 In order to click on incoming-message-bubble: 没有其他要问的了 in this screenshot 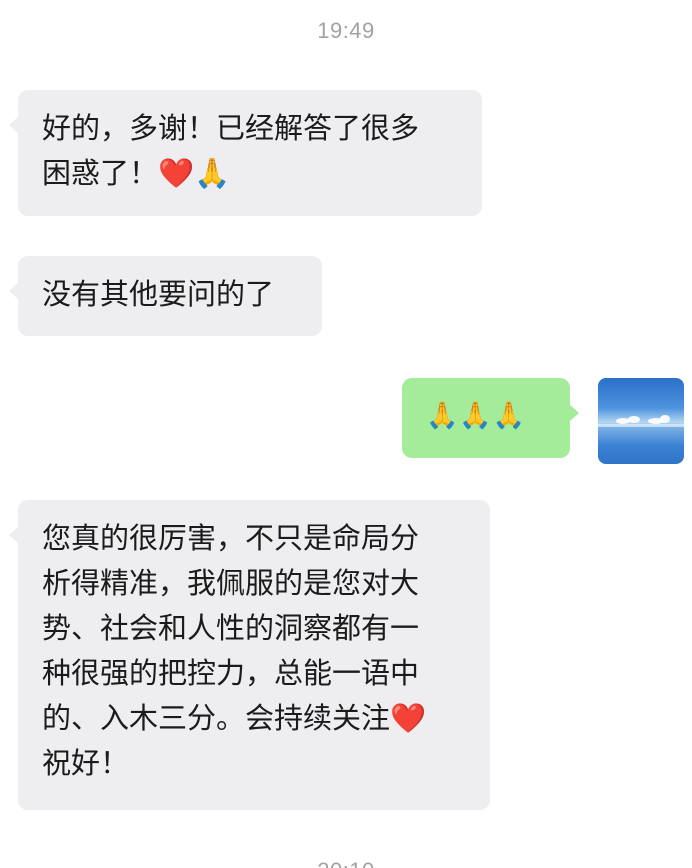, I will do `click(165, 296)`.